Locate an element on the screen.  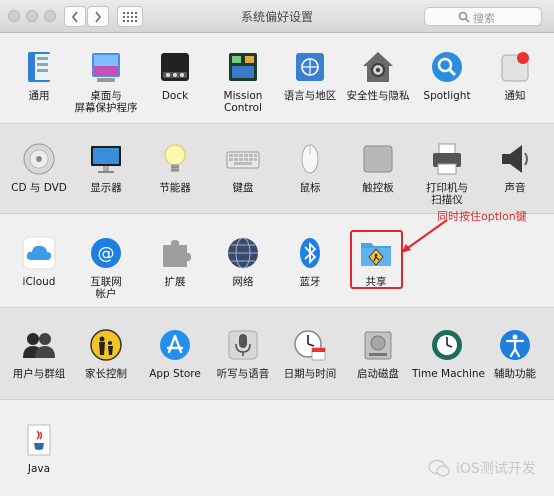
pref-label: 鼠标 is located at coordinates (310, 188).